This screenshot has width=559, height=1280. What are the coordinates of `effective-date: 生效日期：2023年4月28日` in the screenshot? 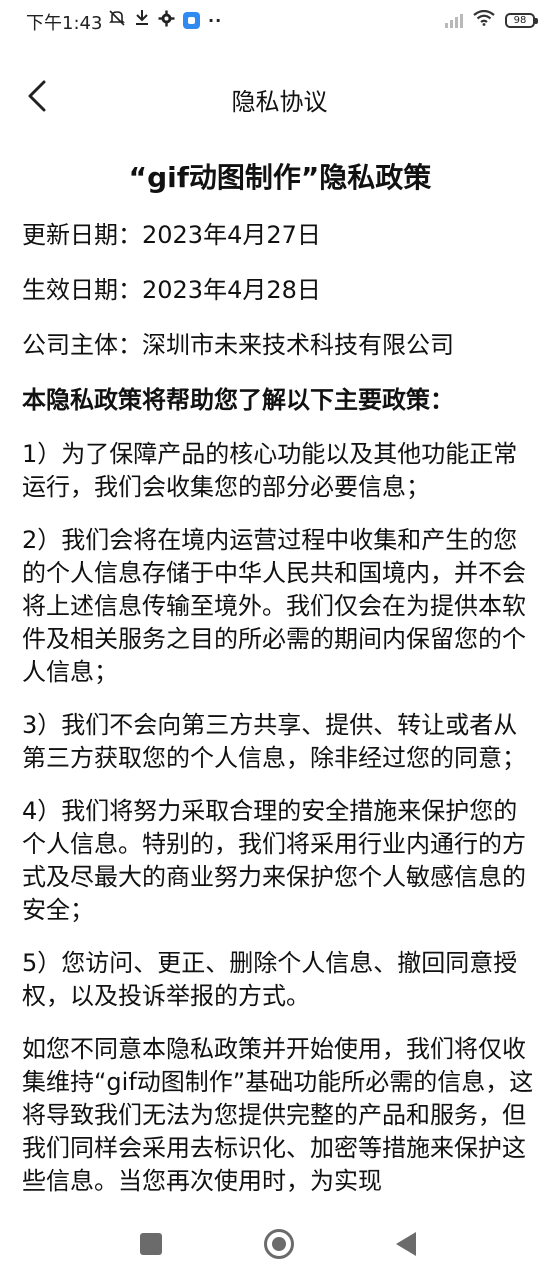 It's located at (171, 290).